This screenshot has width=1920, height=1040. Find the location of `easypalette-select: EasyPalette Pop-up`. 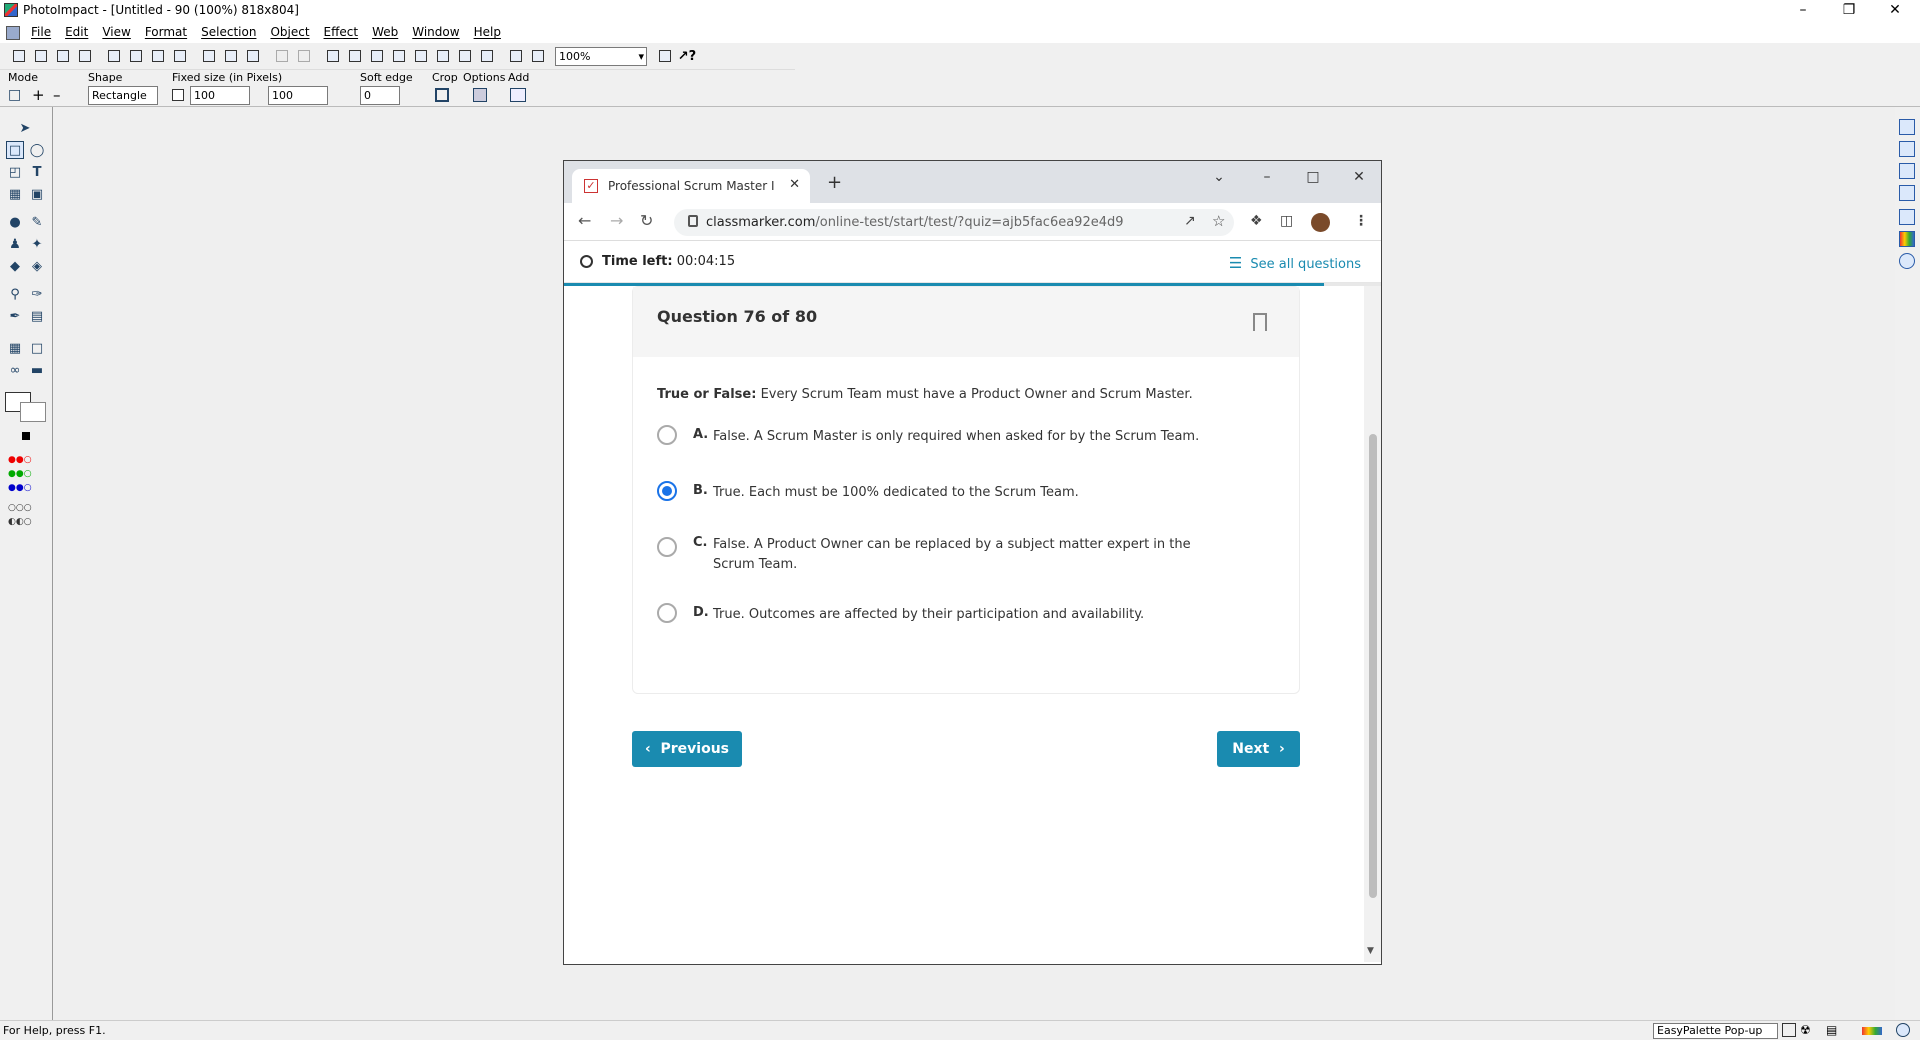

easypalette-select: EasyPalette Pop-up is located at coordinates (1715, 1031).